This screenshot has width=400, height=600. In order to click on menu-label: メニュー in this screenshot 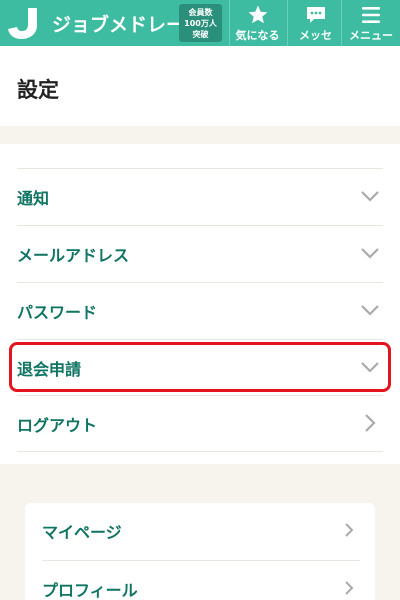, I will do `click(371, 35)`.